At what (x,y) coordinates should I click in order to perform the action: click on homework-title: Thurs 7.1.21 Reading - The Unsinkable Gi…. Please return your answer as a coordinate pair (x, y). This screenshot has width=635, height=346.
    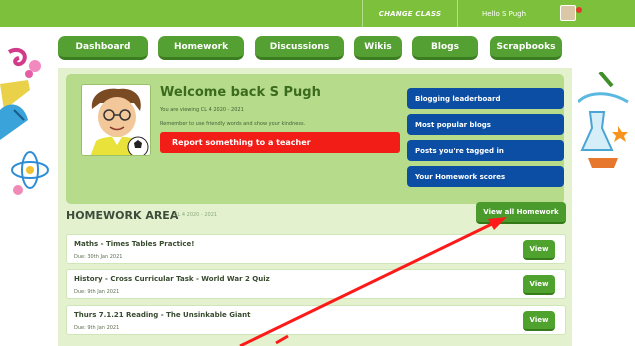
    Looking at the image, I should click on (162, 315).